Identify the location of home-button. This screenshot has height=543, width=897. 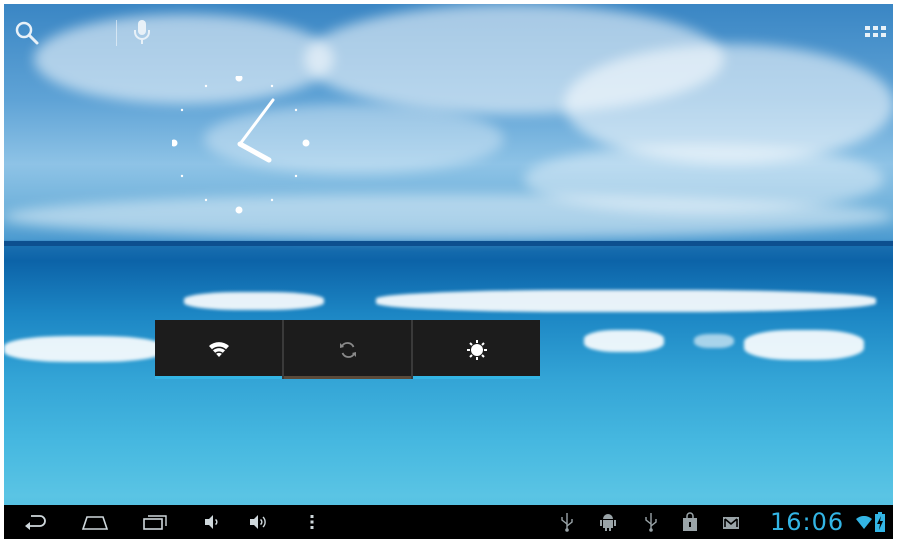
(95, 522).